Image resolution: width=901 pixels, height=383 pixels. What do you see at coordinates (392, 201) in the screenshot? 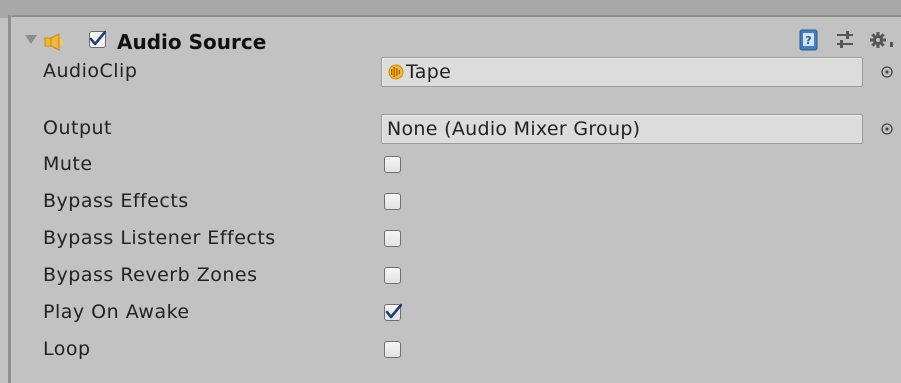
I see `bypass-effects-checkbox` at bounding box center [392, 201].